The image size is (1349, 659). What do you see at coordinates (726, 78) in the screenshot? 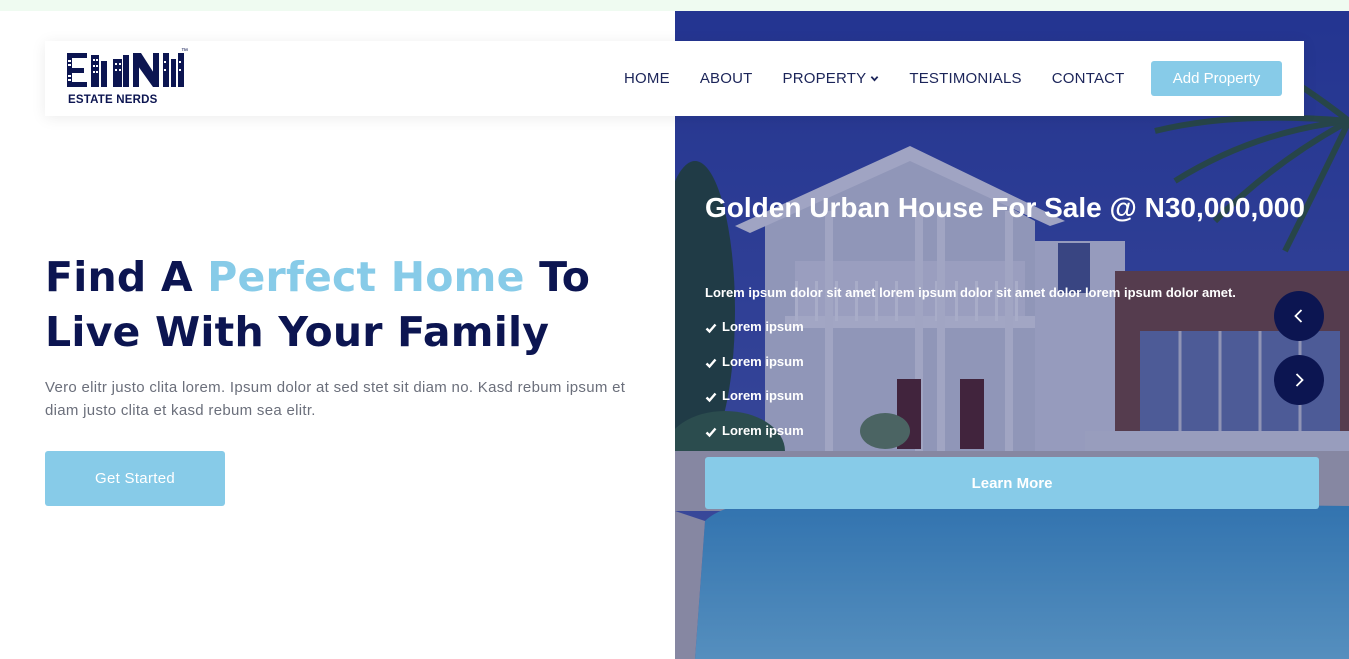
I see `nav-item-about: ABOUT` at bounding box center [726, 78].